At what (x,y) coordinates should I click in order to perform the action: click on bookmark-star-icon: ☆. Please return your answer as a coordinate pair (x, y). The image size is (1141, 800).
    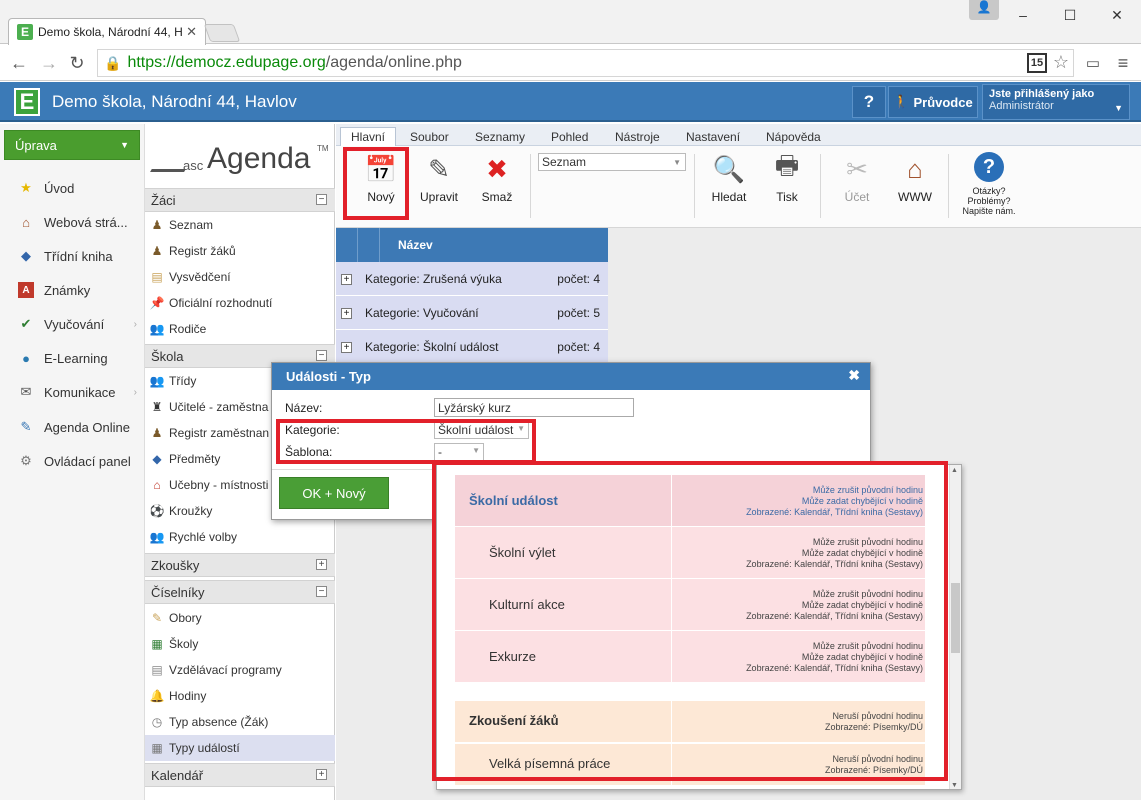
    Looking at the image, I should click on (1061, 62).